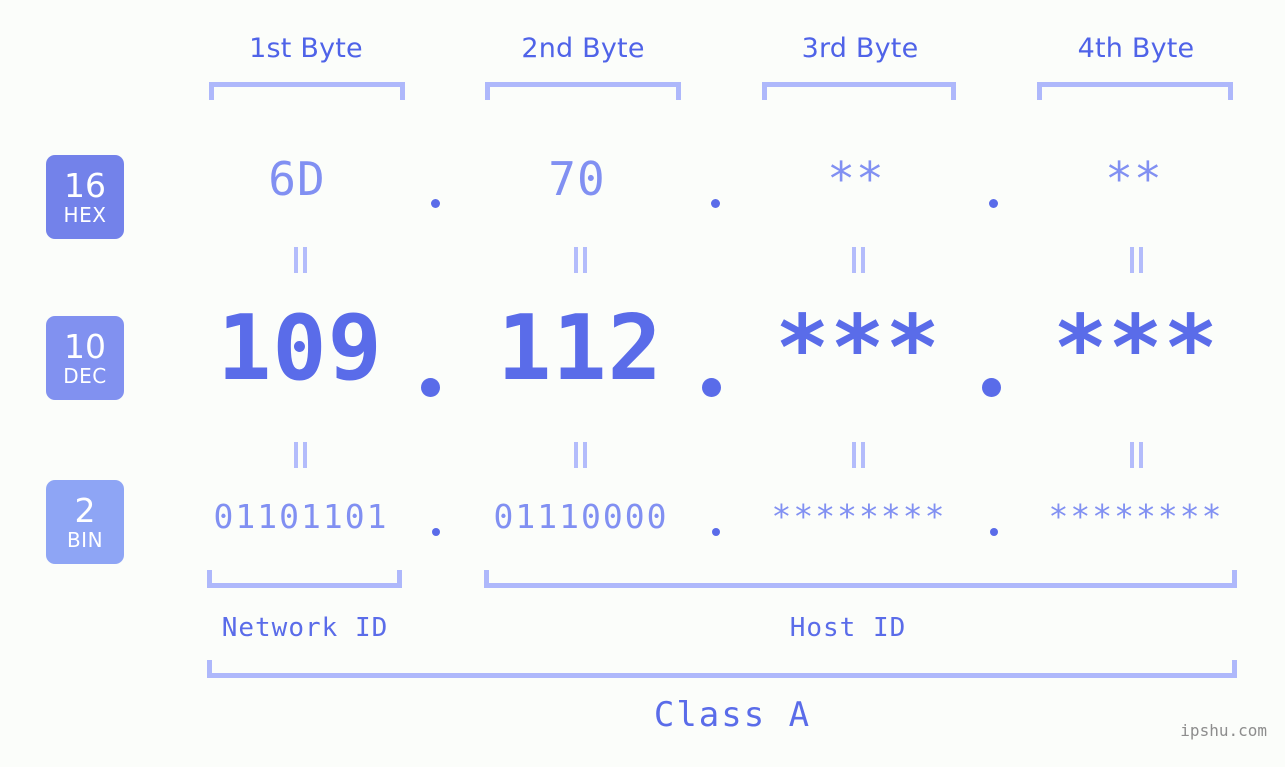 The image size is (1285, 767). Describe the element at coordinates (1223, 730) in the screenshot. I see `site-watermark: ipshu.com` at that location.